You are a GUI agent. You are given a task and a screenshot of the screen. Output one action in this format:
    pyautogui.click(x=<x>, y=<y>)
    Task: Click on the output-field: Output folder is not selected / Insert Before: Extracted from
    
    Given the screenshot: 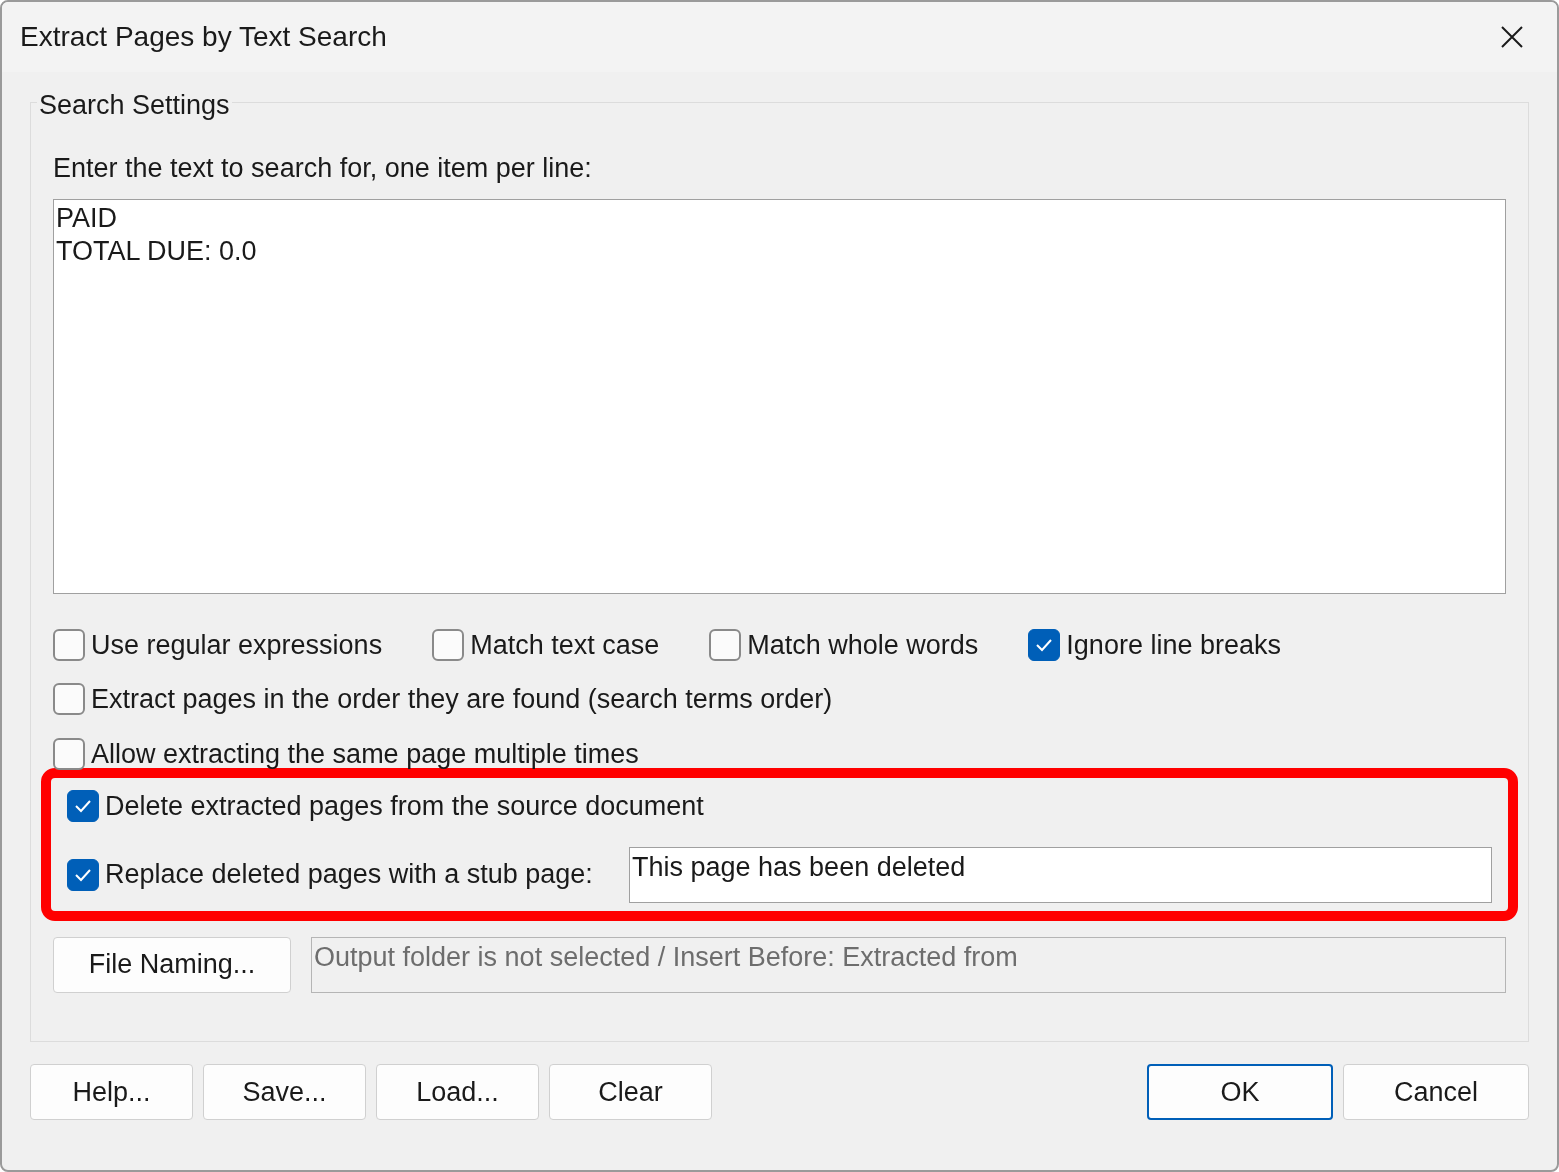 What is the action you would take?
    pyautogui.click(x=908, y=964)
    